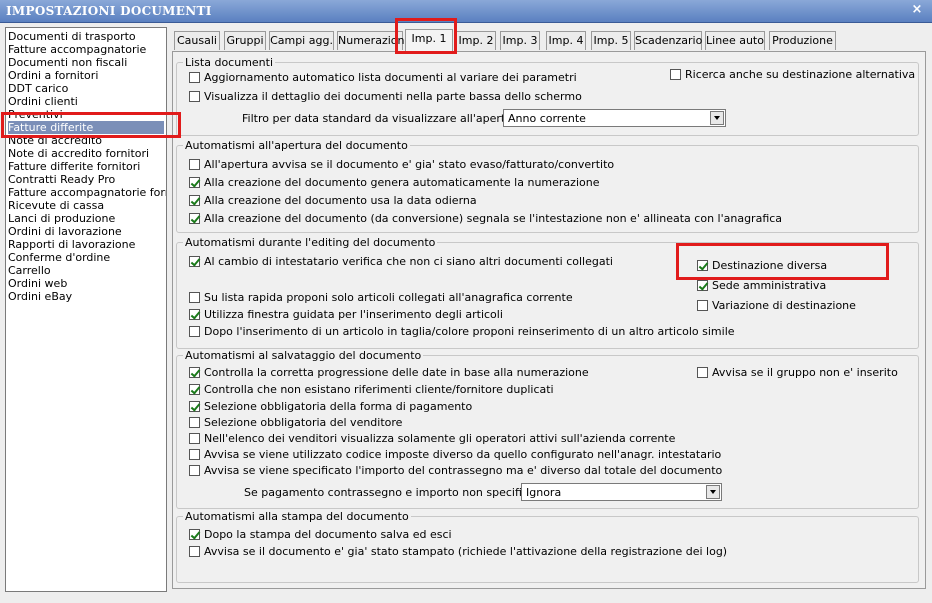 This screenshot has width=932, height=603. What do you see at coordinates (43, 101) in the screenshot?
I see `list-item: Ordini clienti` at bounding box center [43, 101].